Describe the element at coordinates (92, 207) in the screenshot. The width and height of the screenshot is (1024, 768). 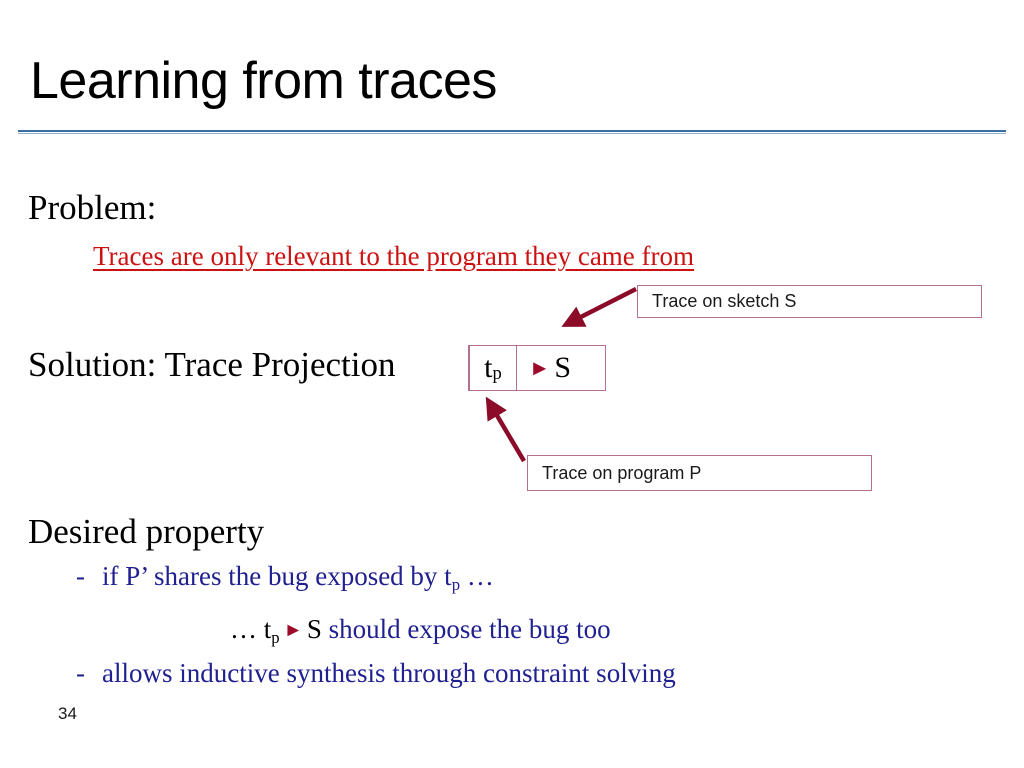
I see `problem-heading: Problem:` at that location.